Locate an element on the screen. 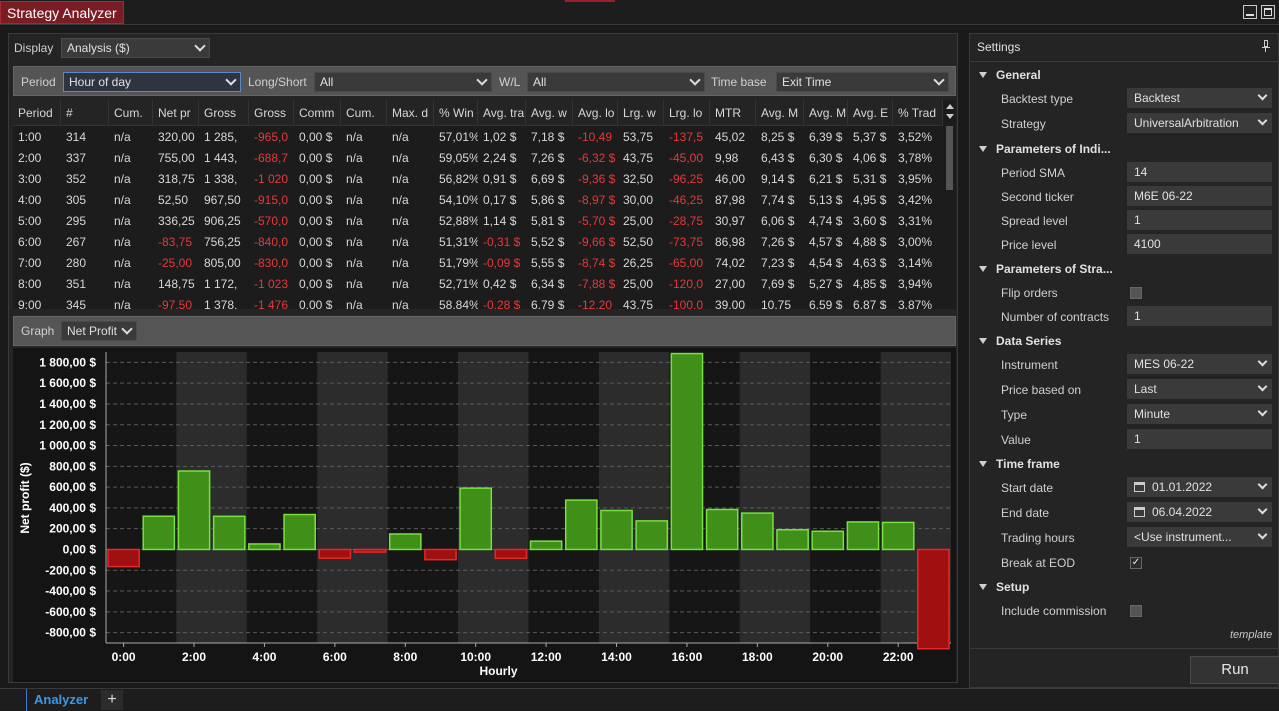 The width and height of the screenshot is (1279, 711). property-input: M6E 06-22 is located at coordinates (1199, 196).